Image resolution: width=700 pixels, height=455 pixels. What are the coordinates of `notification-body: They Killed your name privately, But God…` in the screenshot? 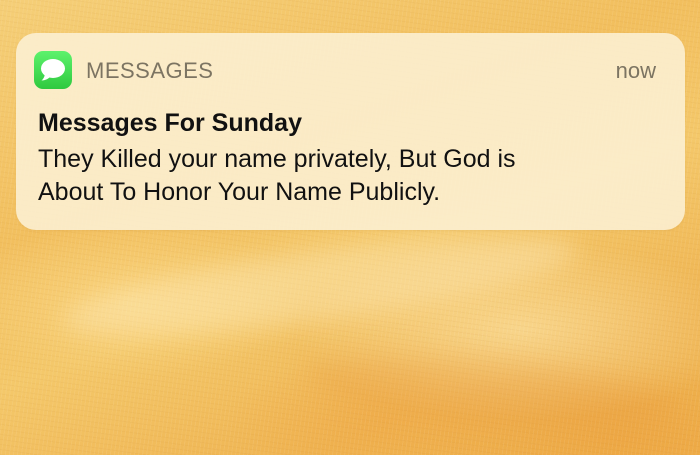 It's located at (348, 176).